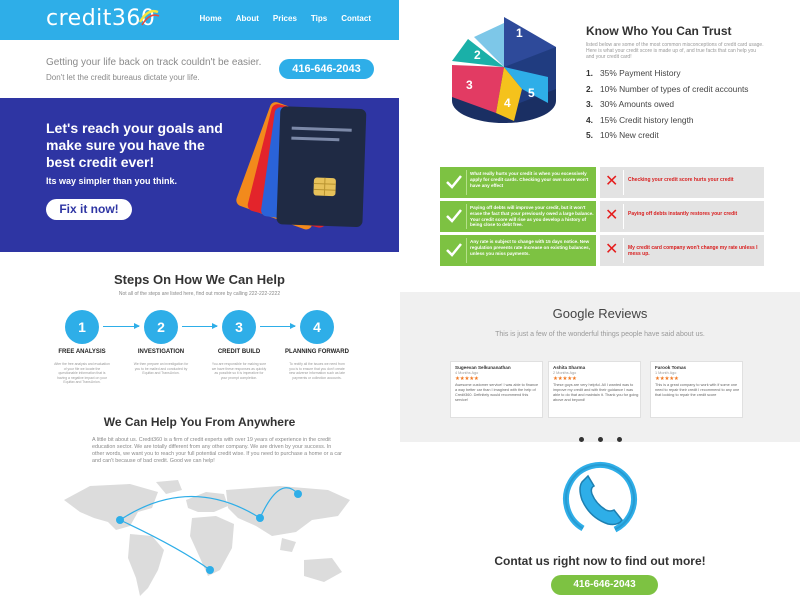 The width and height of the screenshot is (800, 600). I want to click on carousel-dots, so click(600, 438).